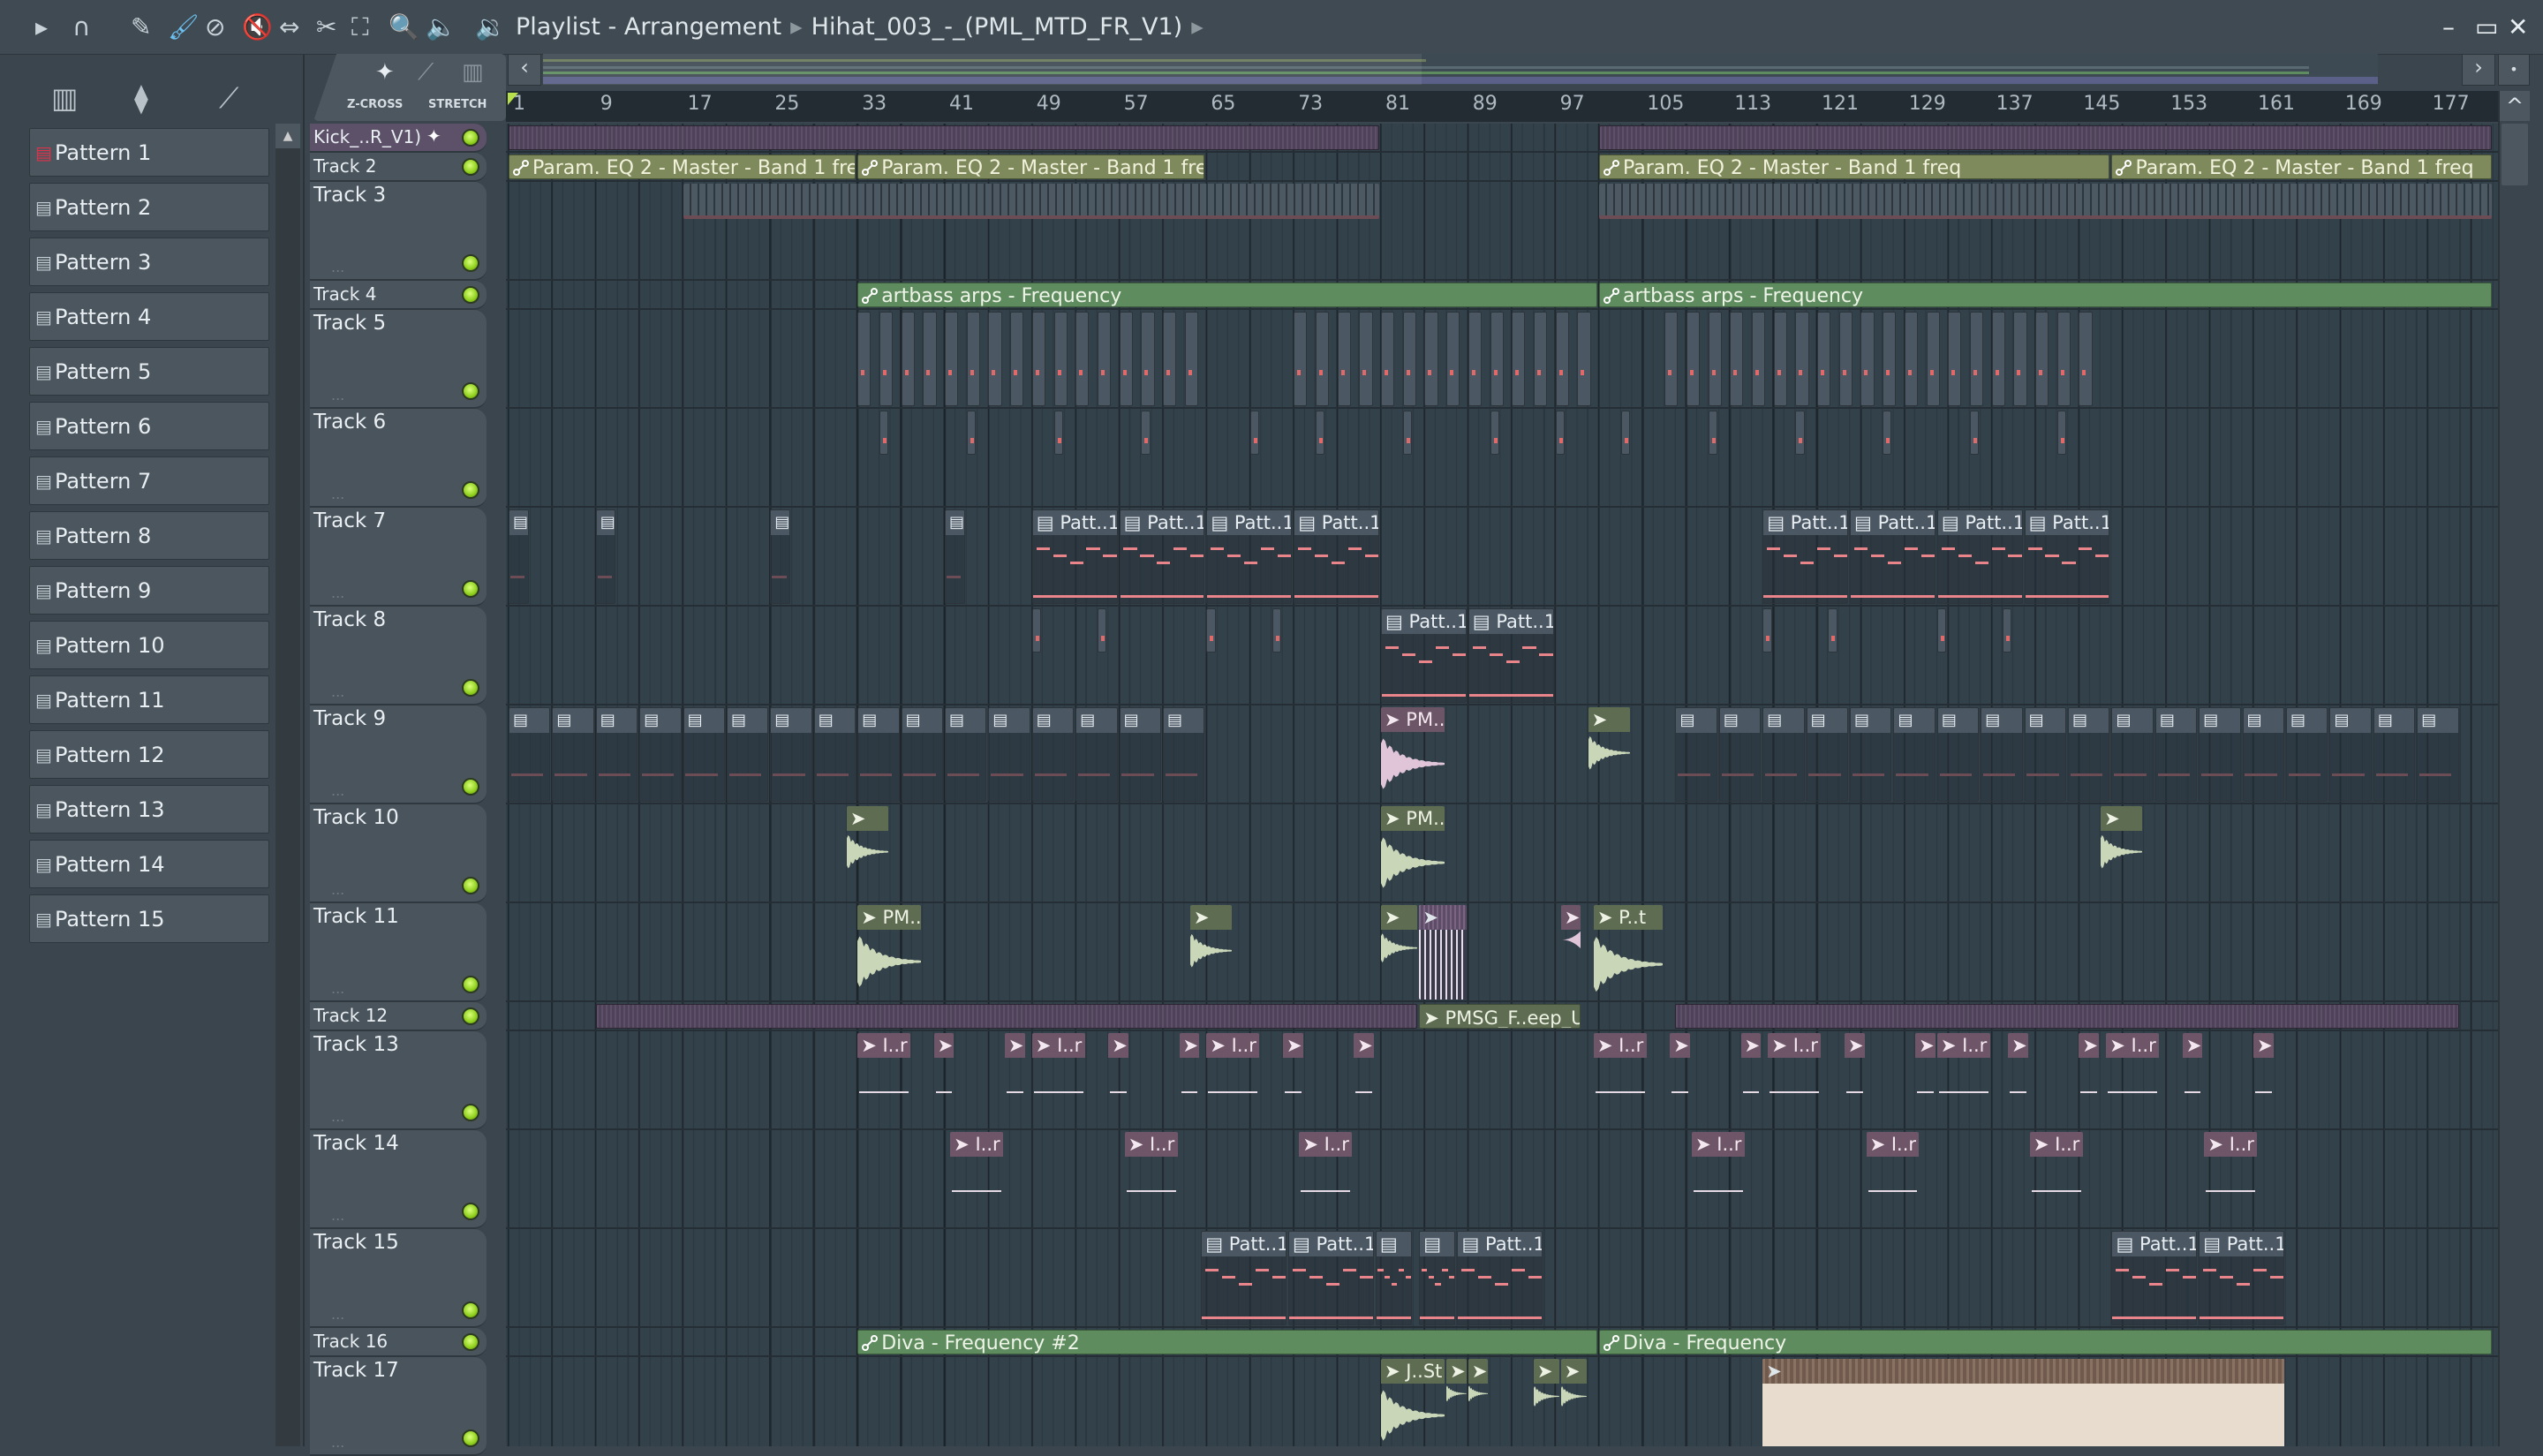 This screenshot has height=1456, width=2543. Describe the element at coordinates (1461, 69) in the screenshot. I see `timeline-overview` at that location.